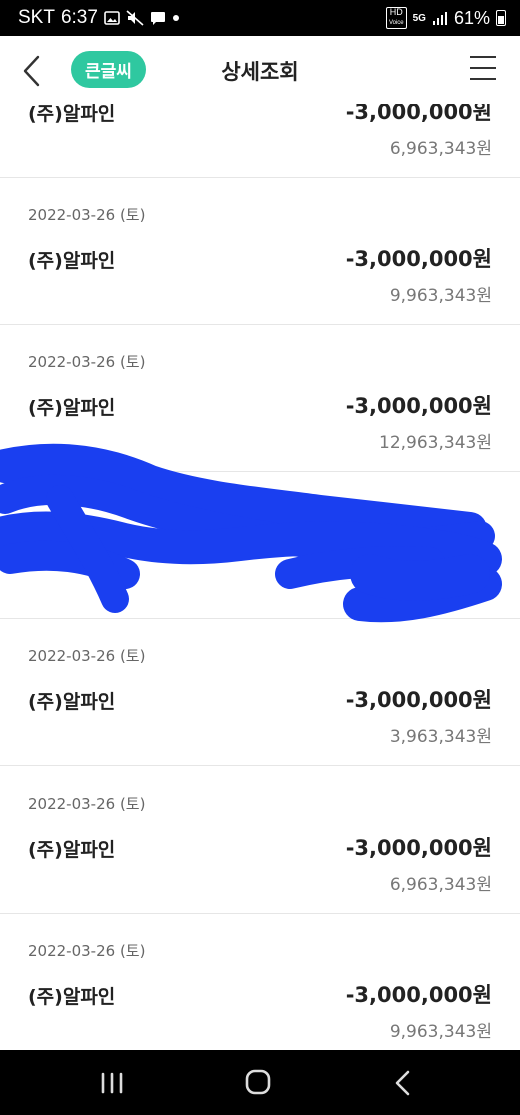 This screenshot has height=1115, width=520. What do you see at coordinates (135, 18) in the screenshot?
I see `mute-icon` at bounding box center [135, 18].